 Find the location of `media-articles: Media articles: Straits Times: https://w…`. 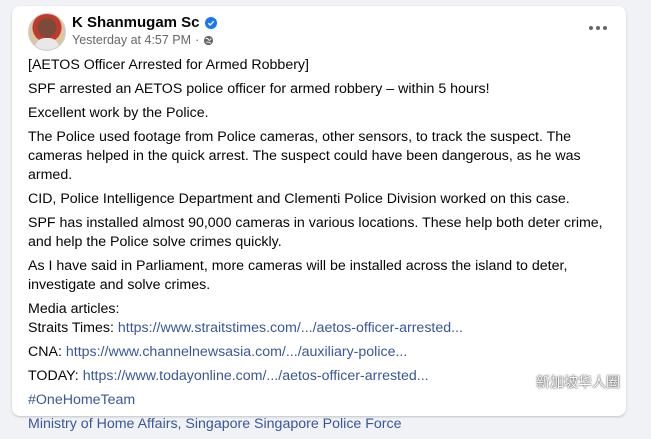

media-articles: Media articles: Straits Times: https://w… is located at coordinates (318, 319).